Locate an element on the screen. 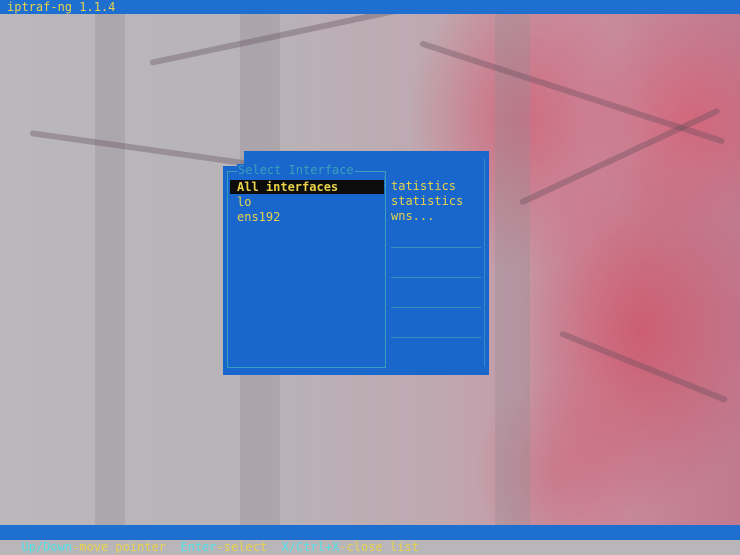  interface-item-ens192: ens192 is located at coordinates (258, 217).